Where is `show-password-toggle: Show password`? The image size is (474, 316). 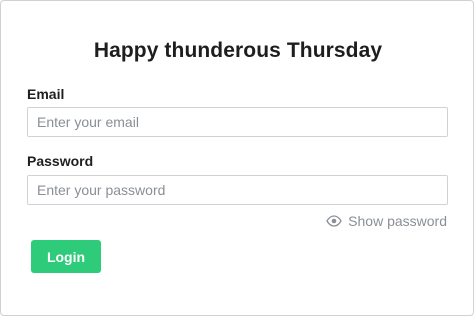
show-password-toggle: Show password is located at coordinates (386, 221).